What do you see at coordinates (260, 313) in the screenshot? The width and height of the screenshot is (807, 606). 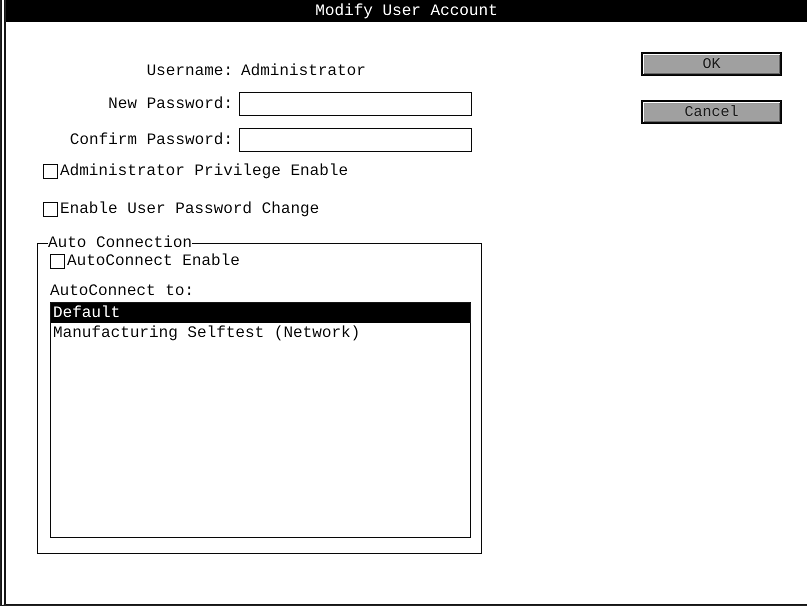 I see `list-item: Default` at bounding box center [260, 313].